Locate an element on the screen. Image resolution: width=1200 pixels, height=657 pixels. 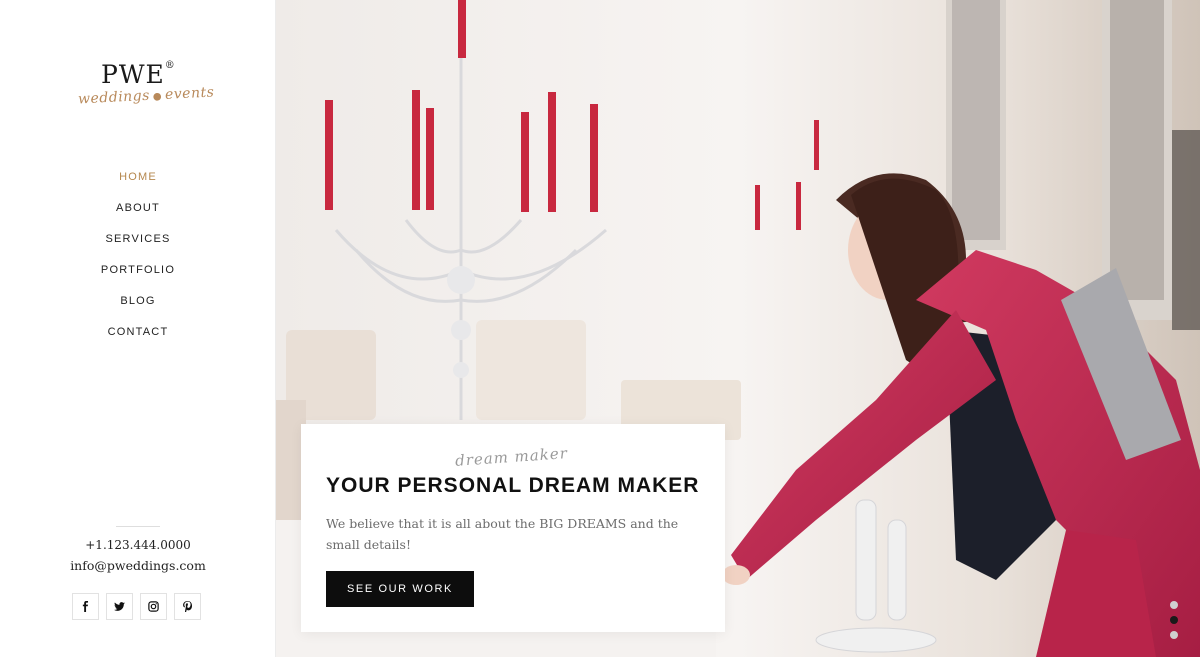
twitter-link is located at coordinates (119, 606).